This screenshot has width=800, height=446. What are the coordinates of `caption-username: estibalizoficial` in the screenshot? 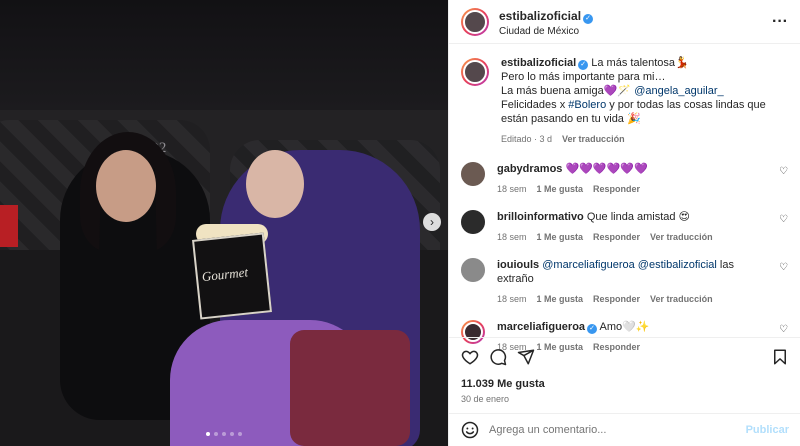 It's located at (538, 63).